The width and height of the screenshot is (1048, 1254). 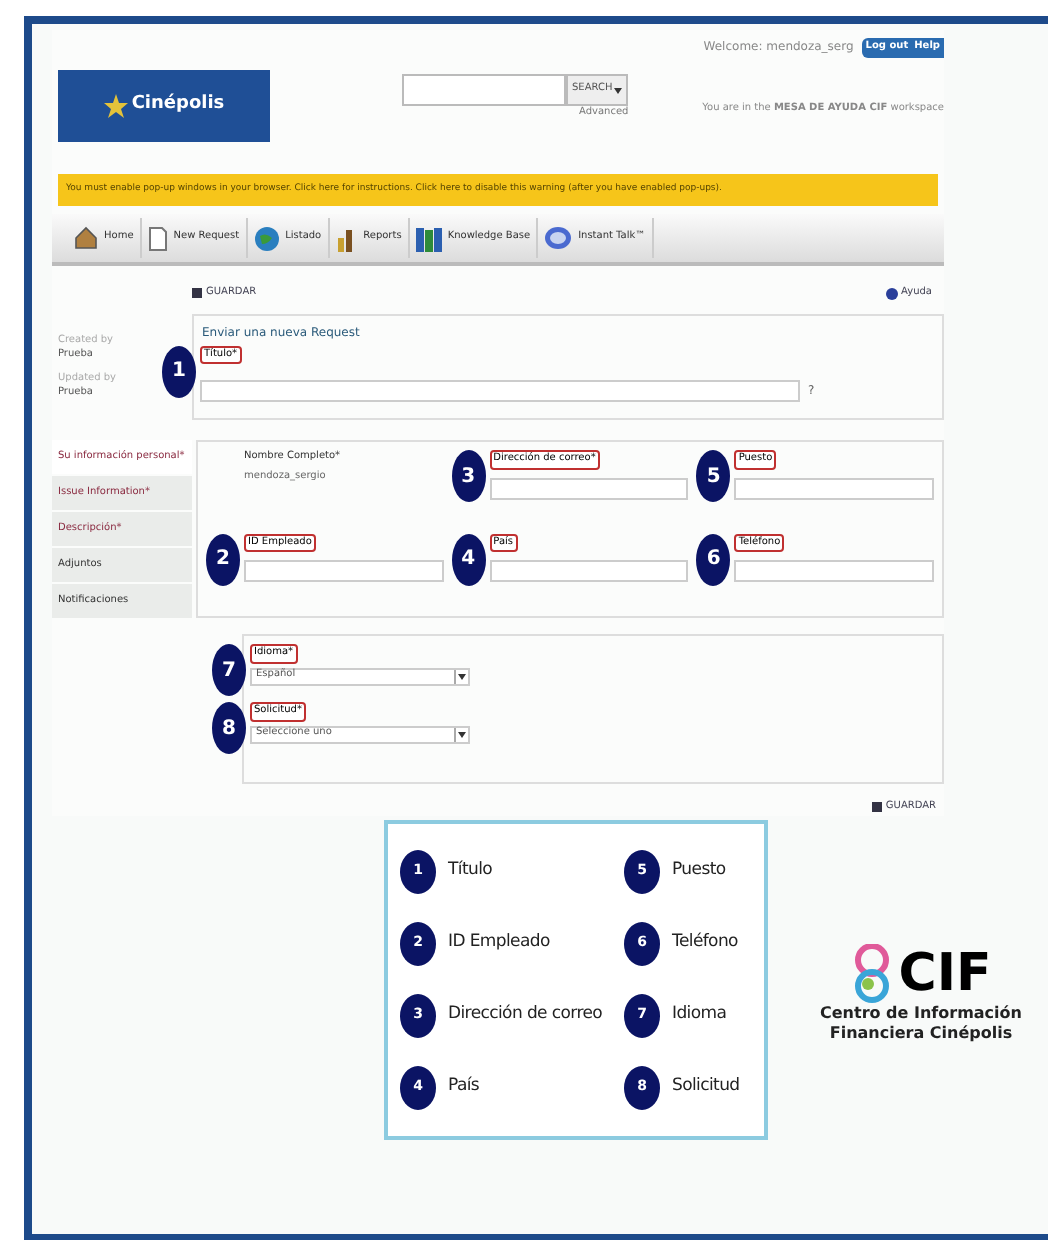 What do you see at coordinates (500, 391) in the screenshot?
I see `title-input` at bounding box center [500, 391].